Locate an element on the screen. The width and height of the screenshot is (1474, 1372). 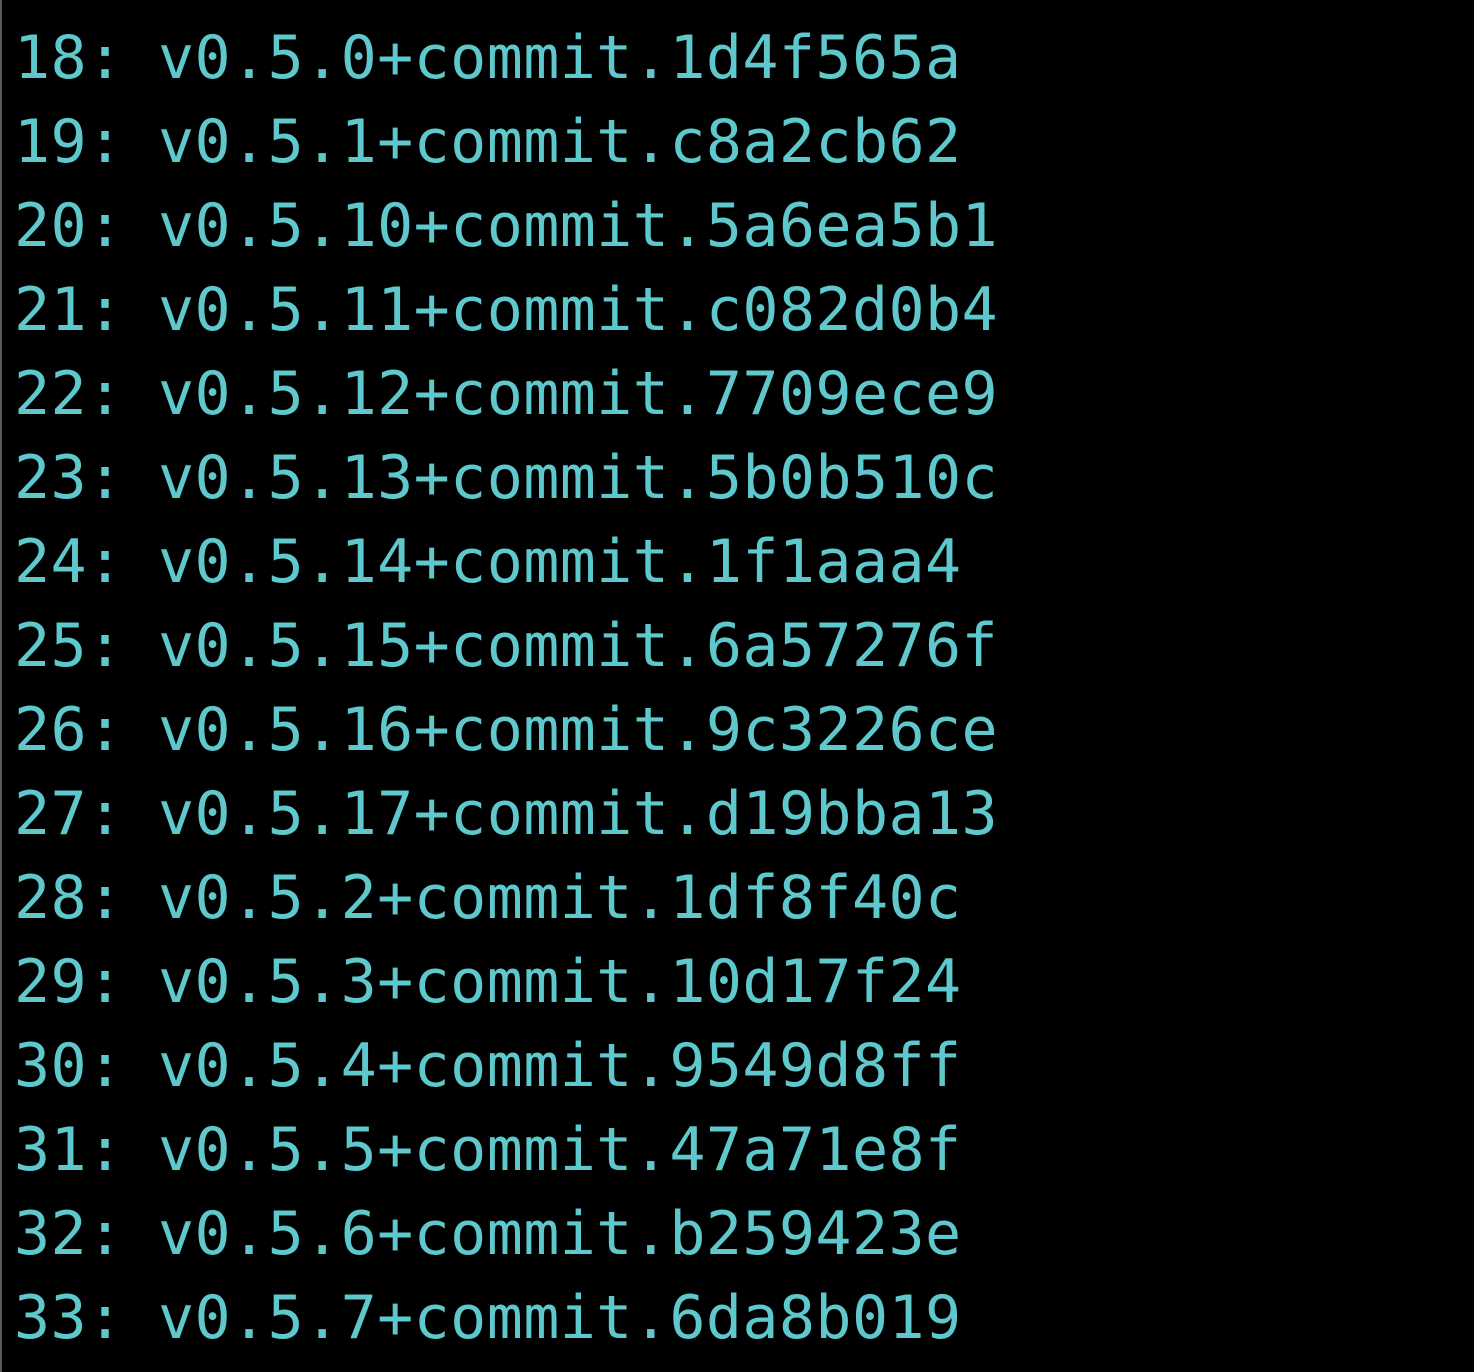
version-string: v0.5.13+commit.5b0b510c is located at coordinates (578, 478).